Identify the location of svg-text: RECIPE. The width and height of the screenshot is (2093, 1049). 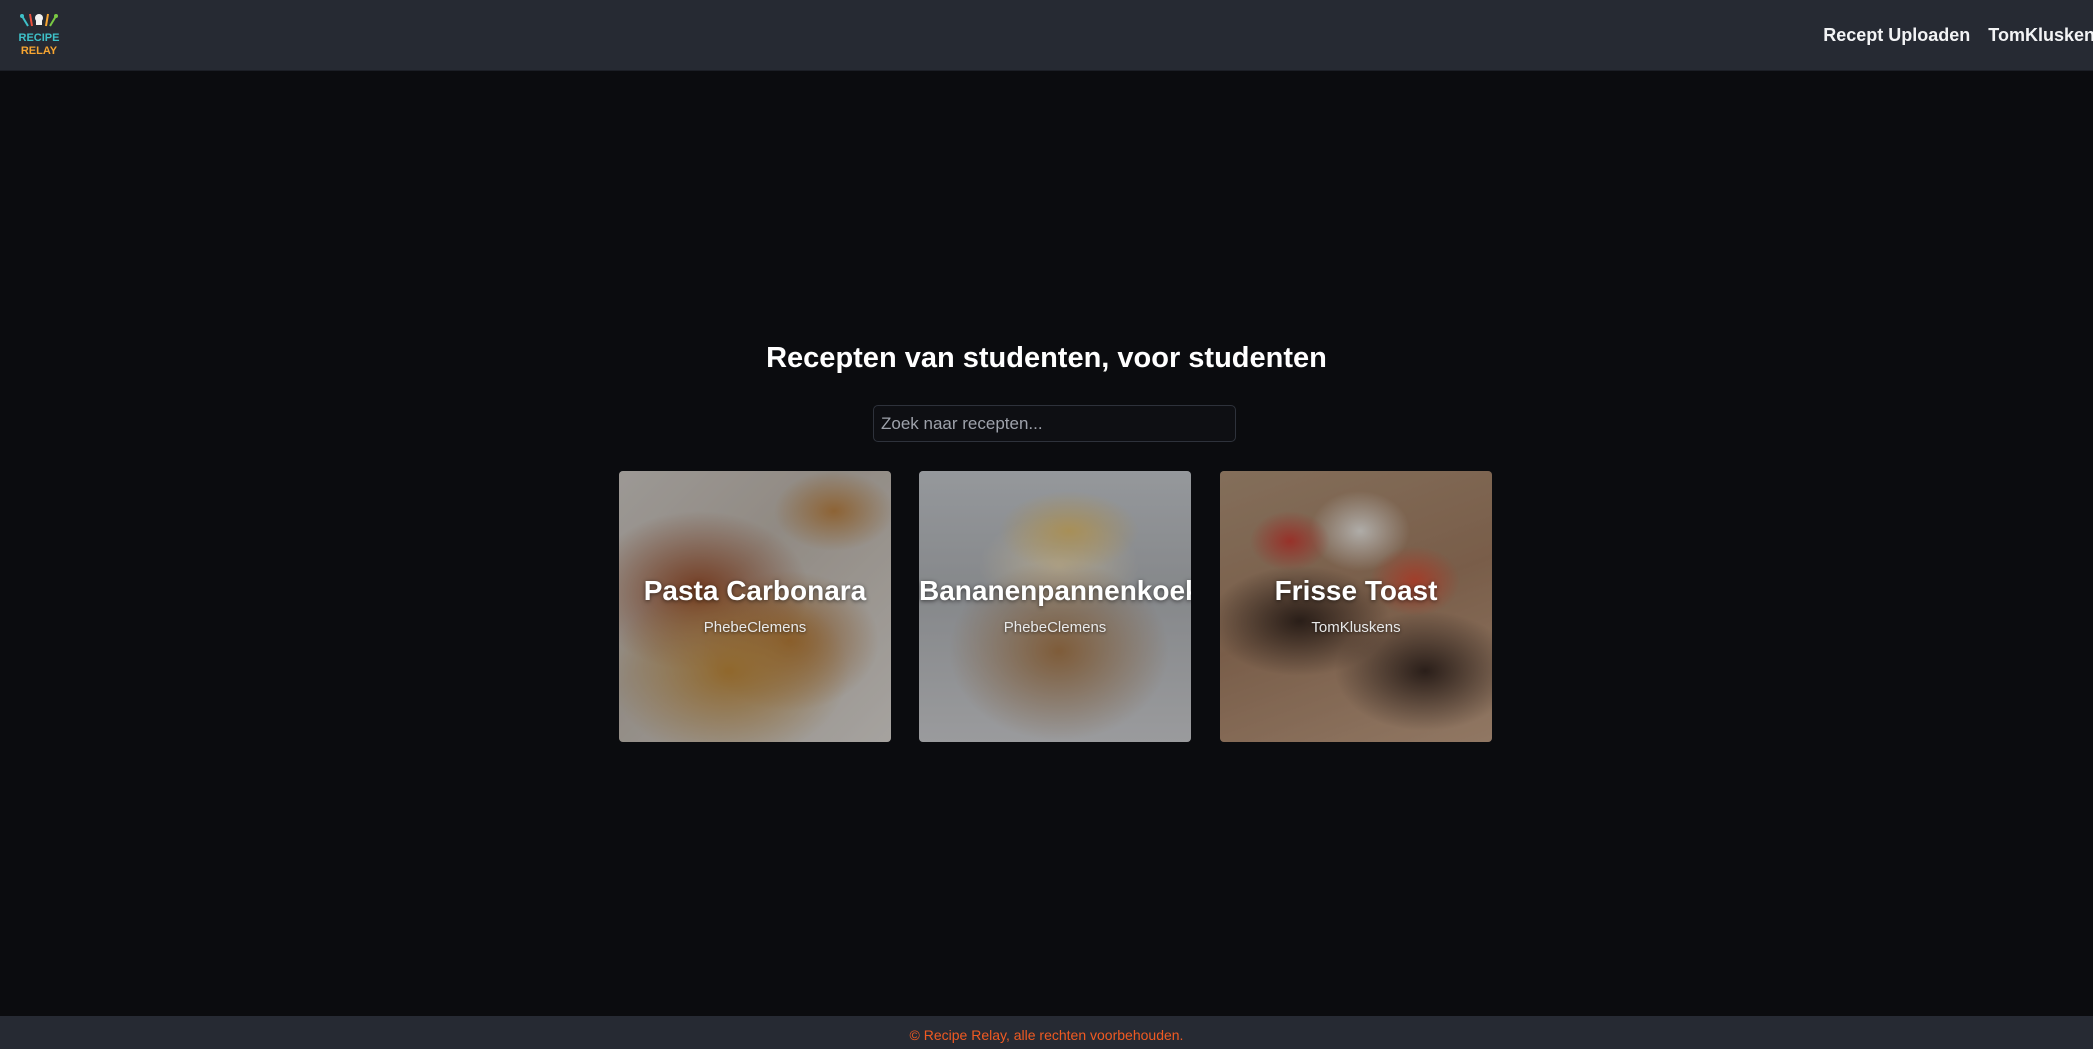
(39, 38).